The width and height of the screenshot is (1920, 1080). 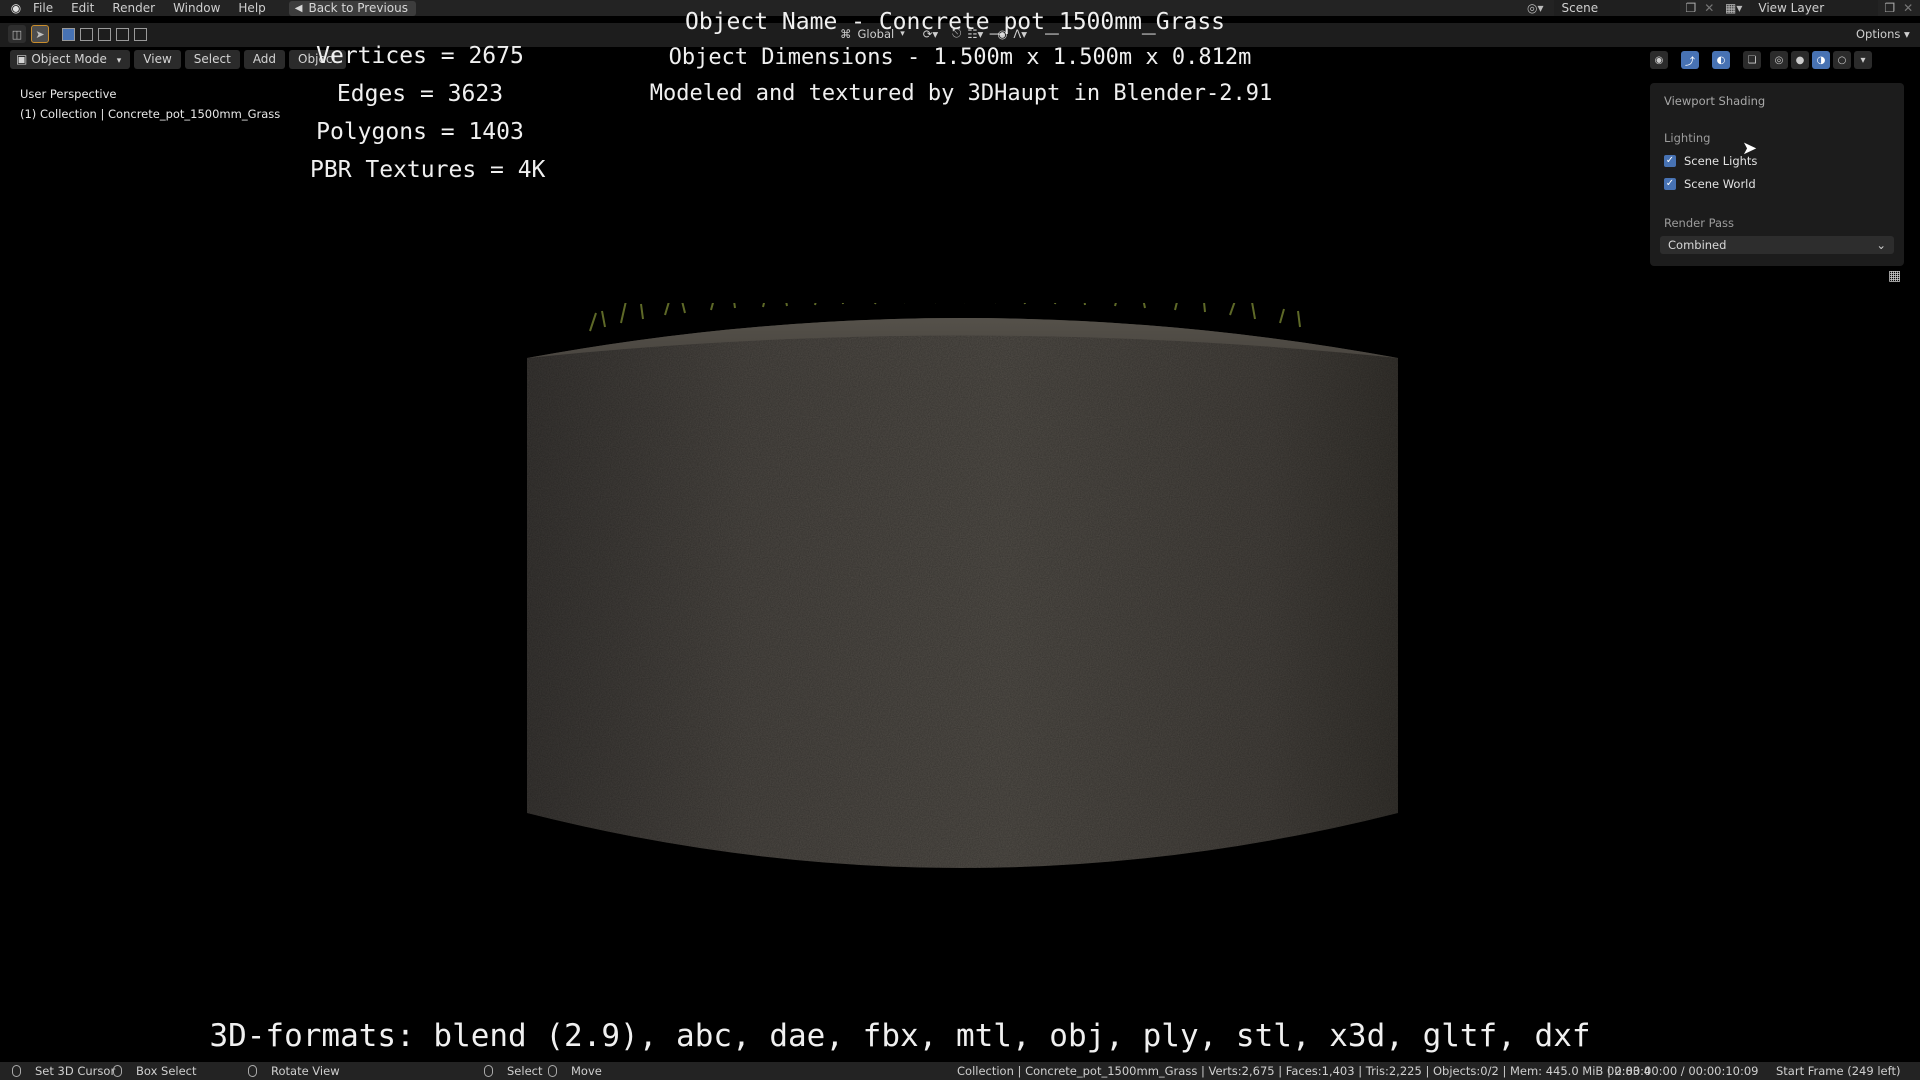 What do you see at coordinates (40, 34) in the screenshot?
I see `select-tool-icon: ➤` at bounding box center [40, 34].